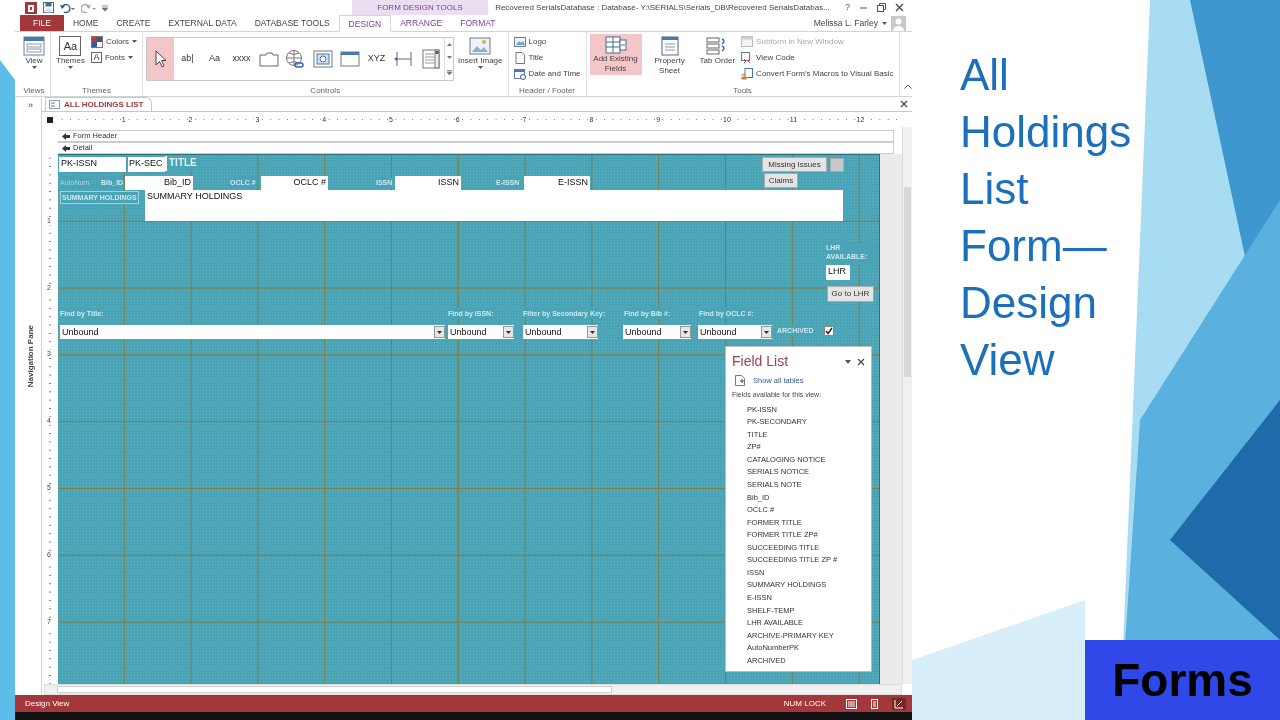 The width and height of the screenshot is (1280, 720). I want to click on ribbon-button: Property Sheet, so click(669, 55).